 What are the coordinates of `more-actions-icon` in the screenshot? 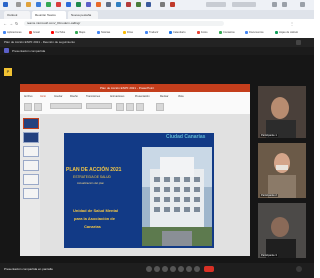 It's located at (173, 269).